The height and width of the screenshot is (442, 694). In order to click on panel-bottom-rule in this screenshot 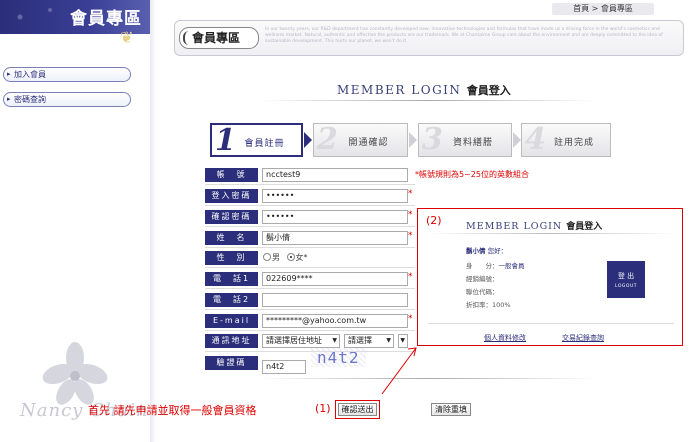, I will do `click(551, 323)`.